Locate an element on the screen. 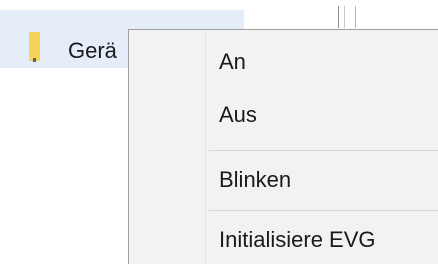 This screenshot has height=264, width=438. menu-item-an: An is located at coordinates (328, 62).